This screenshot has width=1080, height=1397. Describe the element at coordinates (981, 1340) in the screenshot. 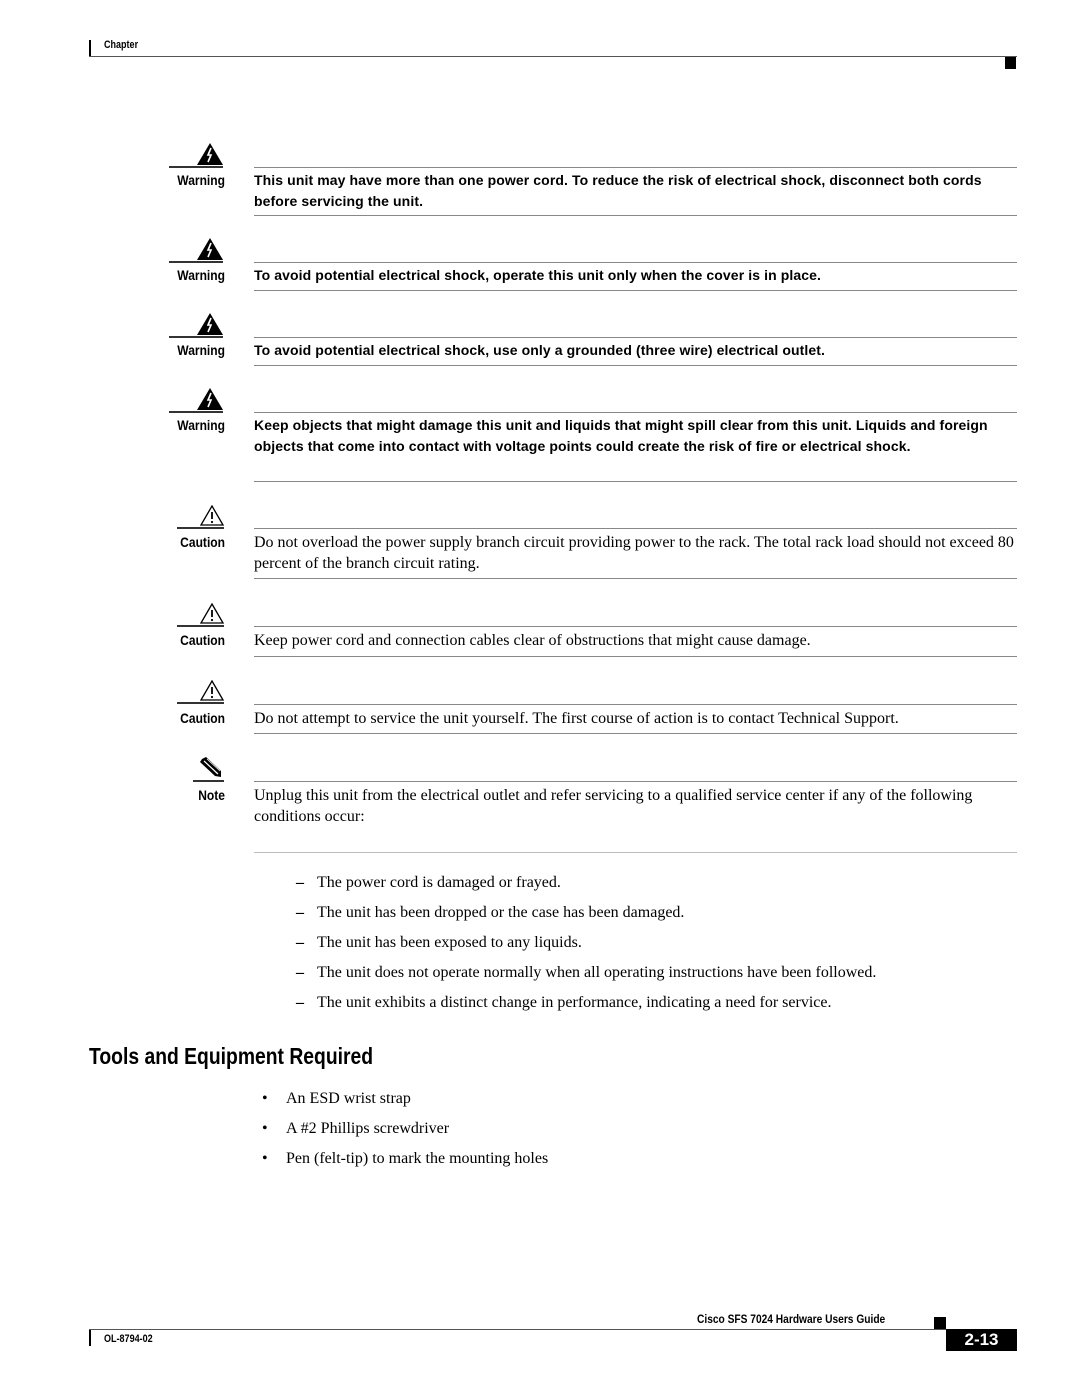

I see `page-number-badge: 2-13` at that location.